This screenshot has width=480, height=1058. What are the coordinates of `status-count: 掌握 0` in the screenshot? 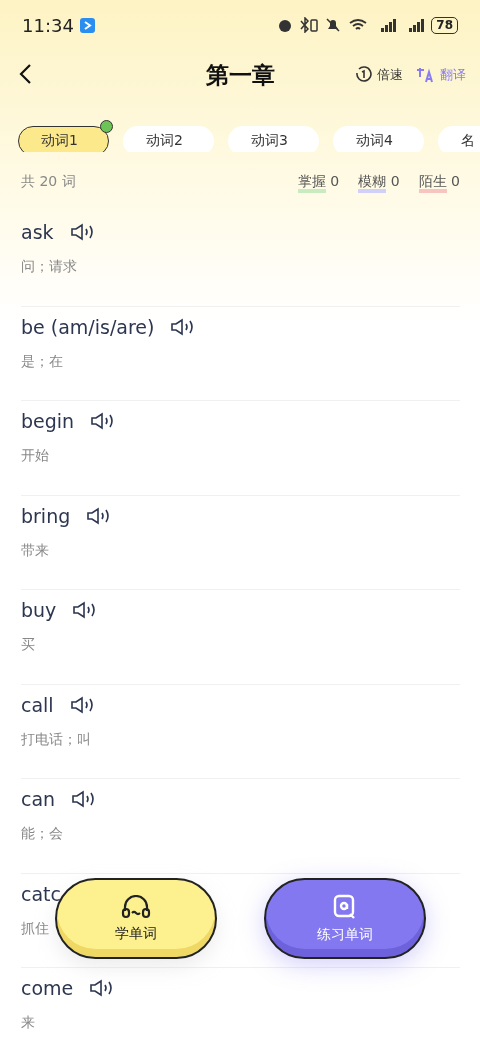 It's located at (318, 182).